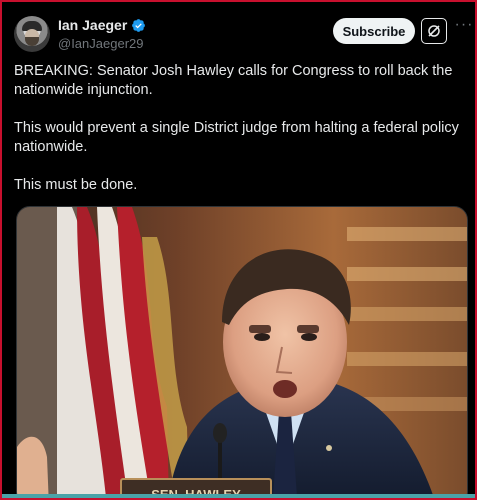  Describe the element at coordinates (464, 29) in the screenshot. I see `more-options-icon: ···` at that location.